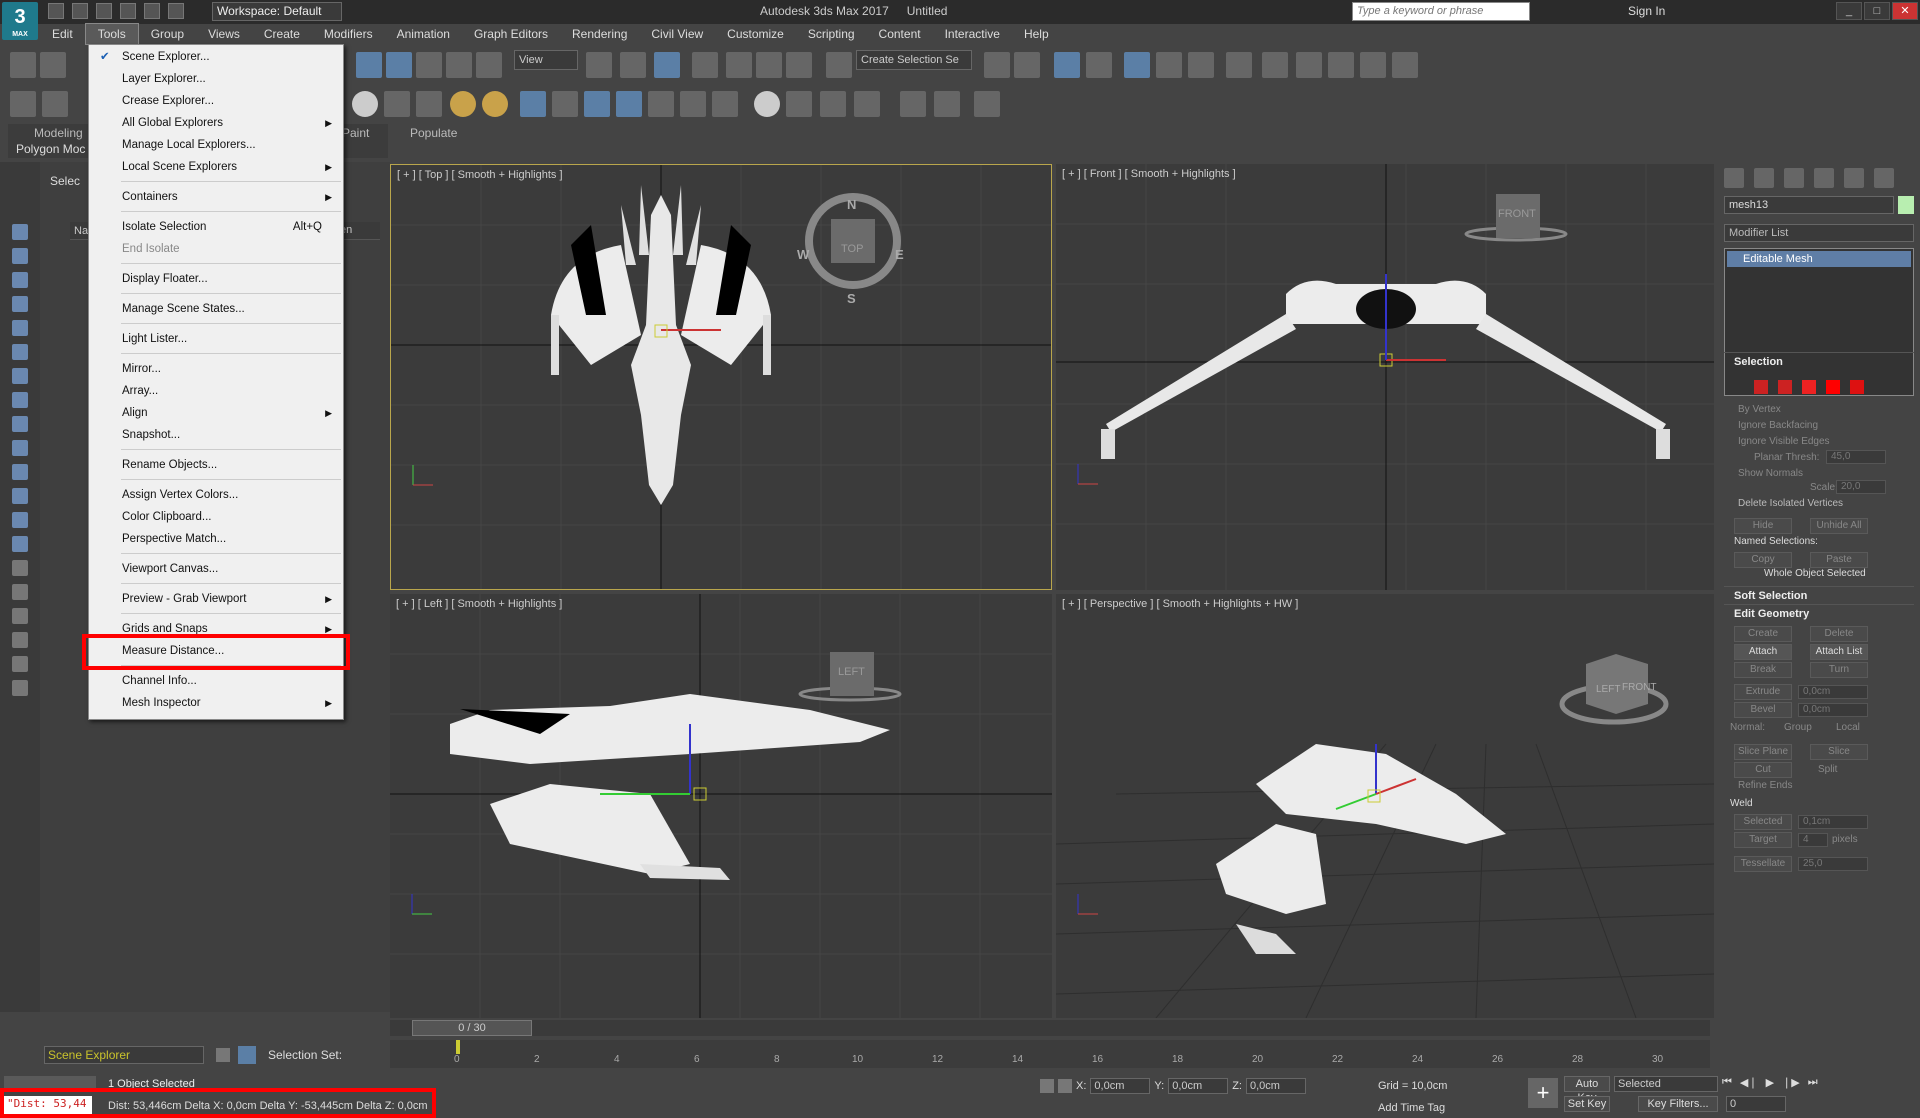 This screenshot has width=1920, height=1118. Describe the element at coordinates (1065, 1086) in the screenshot. I see `absolute-mode-icon` at that location.